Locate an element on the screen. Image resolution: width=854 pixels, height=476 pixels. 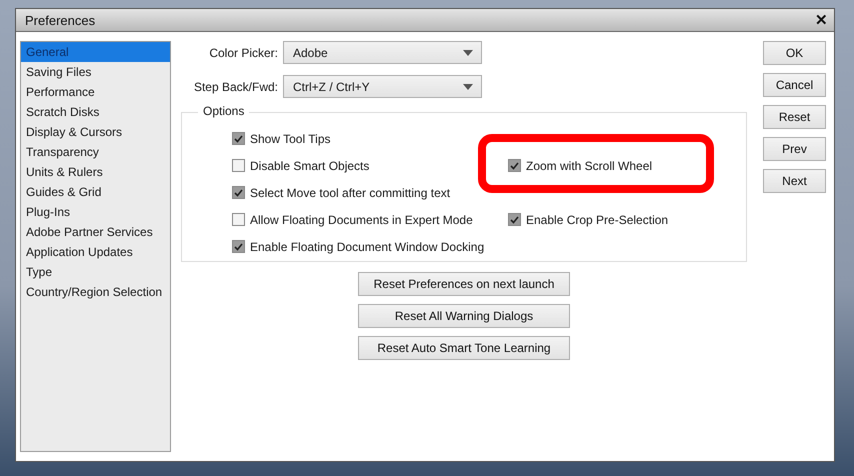
close-button: ✕ is located at coordinates (821, 20).